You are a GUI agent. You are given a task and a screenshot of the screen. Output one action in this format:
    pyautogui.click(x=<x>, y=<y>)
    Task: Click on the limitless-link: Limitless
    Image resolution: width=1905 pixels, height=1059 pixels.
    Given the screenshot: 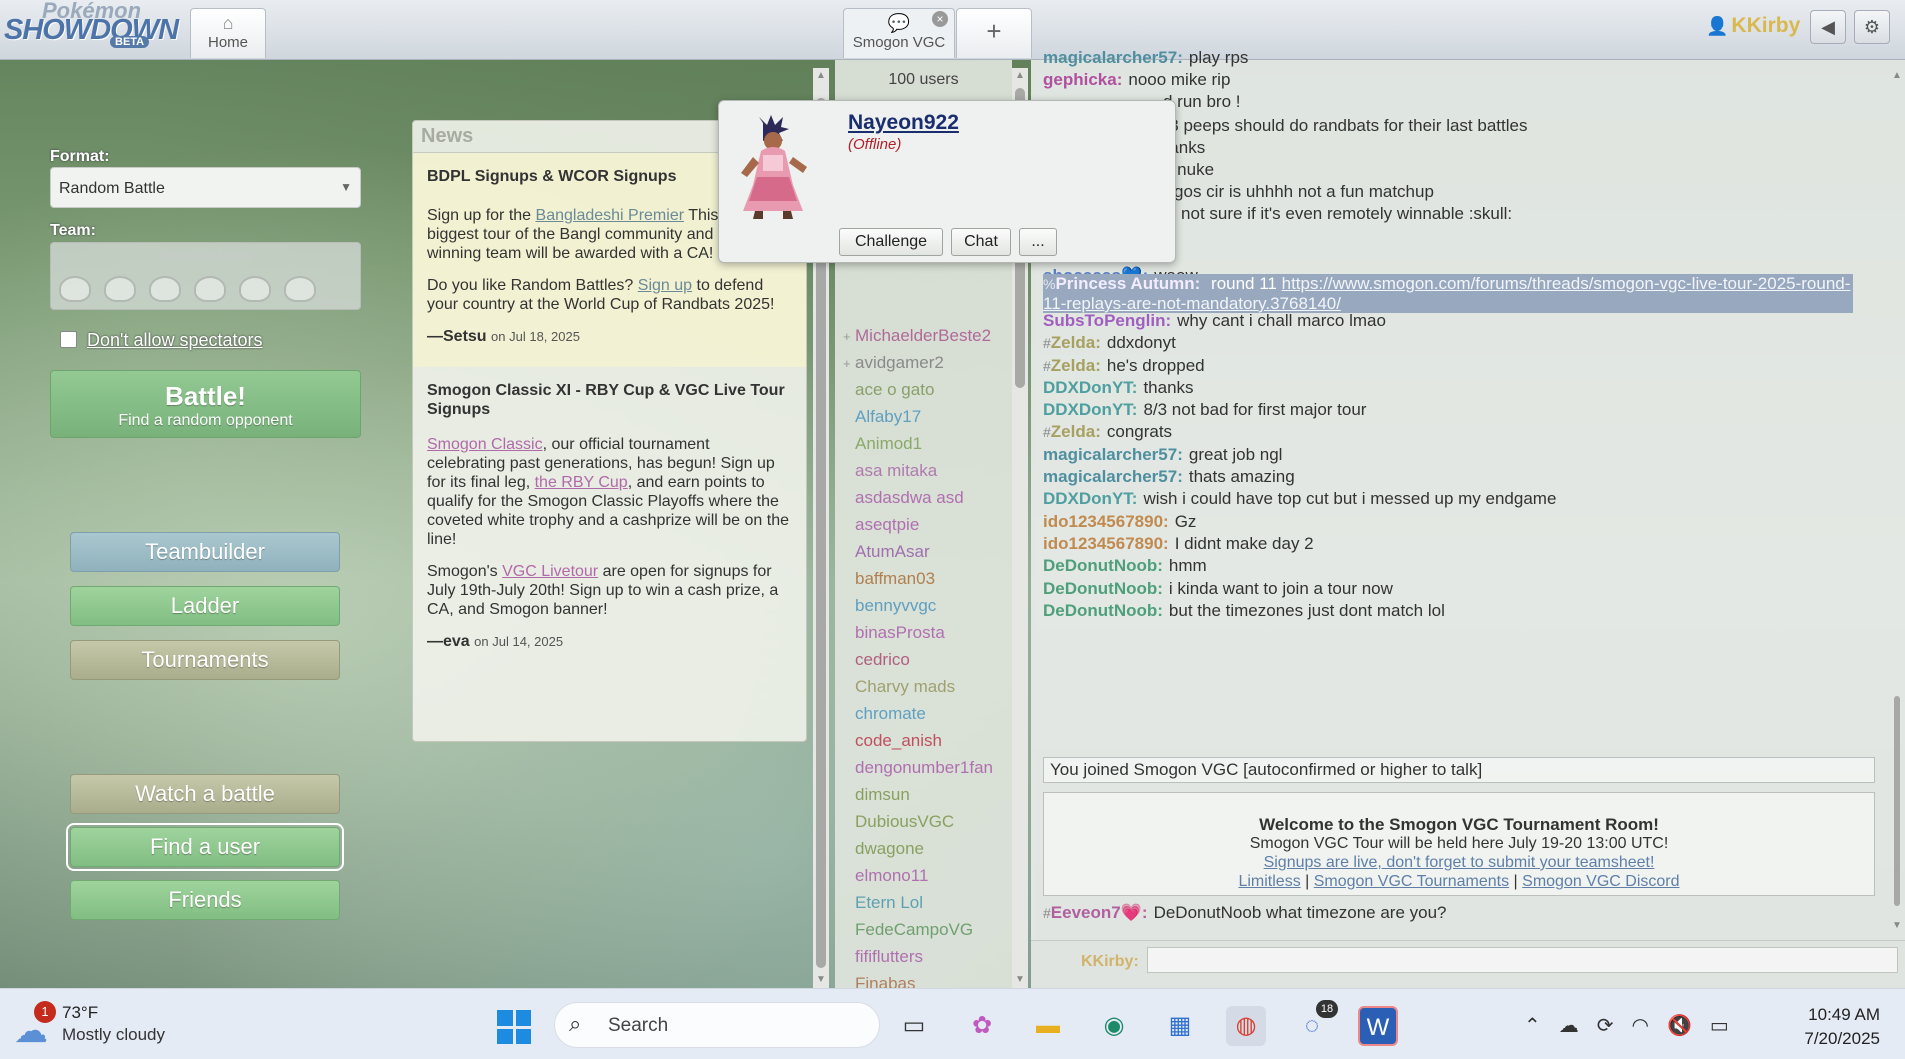 What is the action you would take?
    pyautogui.click(x=1269, y=881)
    